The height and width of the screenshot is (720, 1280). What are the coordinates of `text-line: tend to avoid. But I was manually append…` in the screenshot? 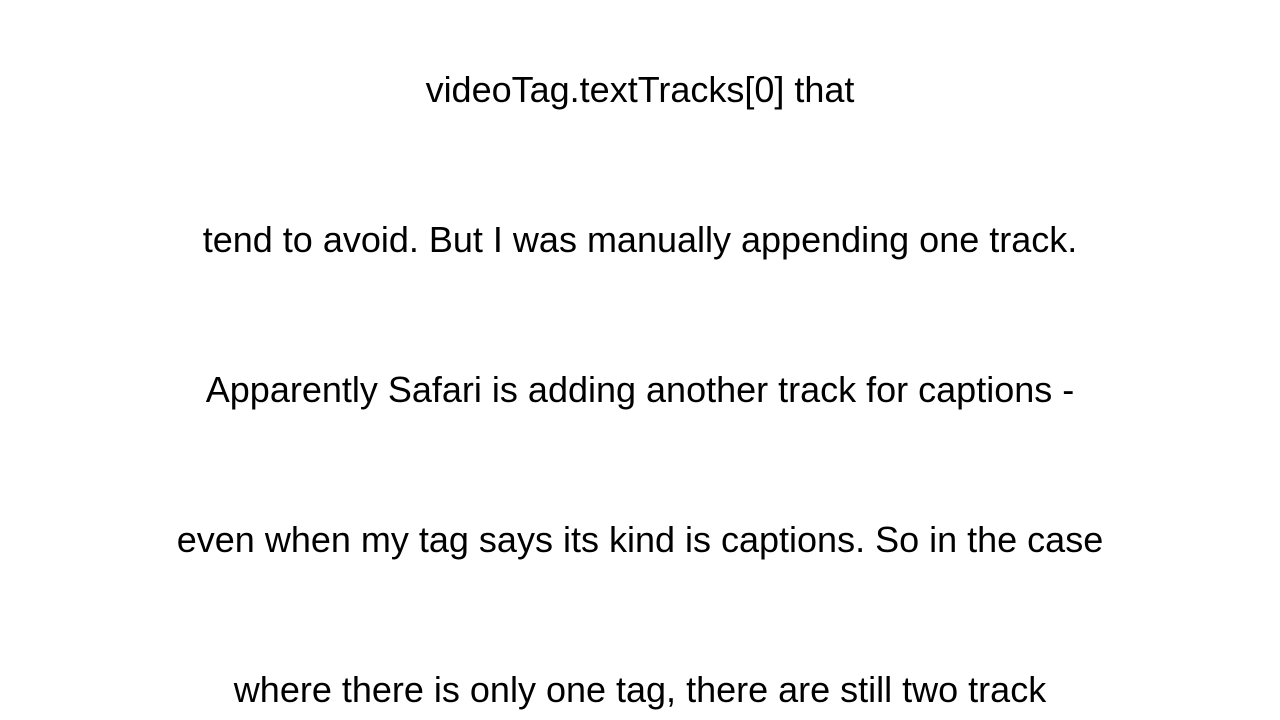 It's located at (640, 239).